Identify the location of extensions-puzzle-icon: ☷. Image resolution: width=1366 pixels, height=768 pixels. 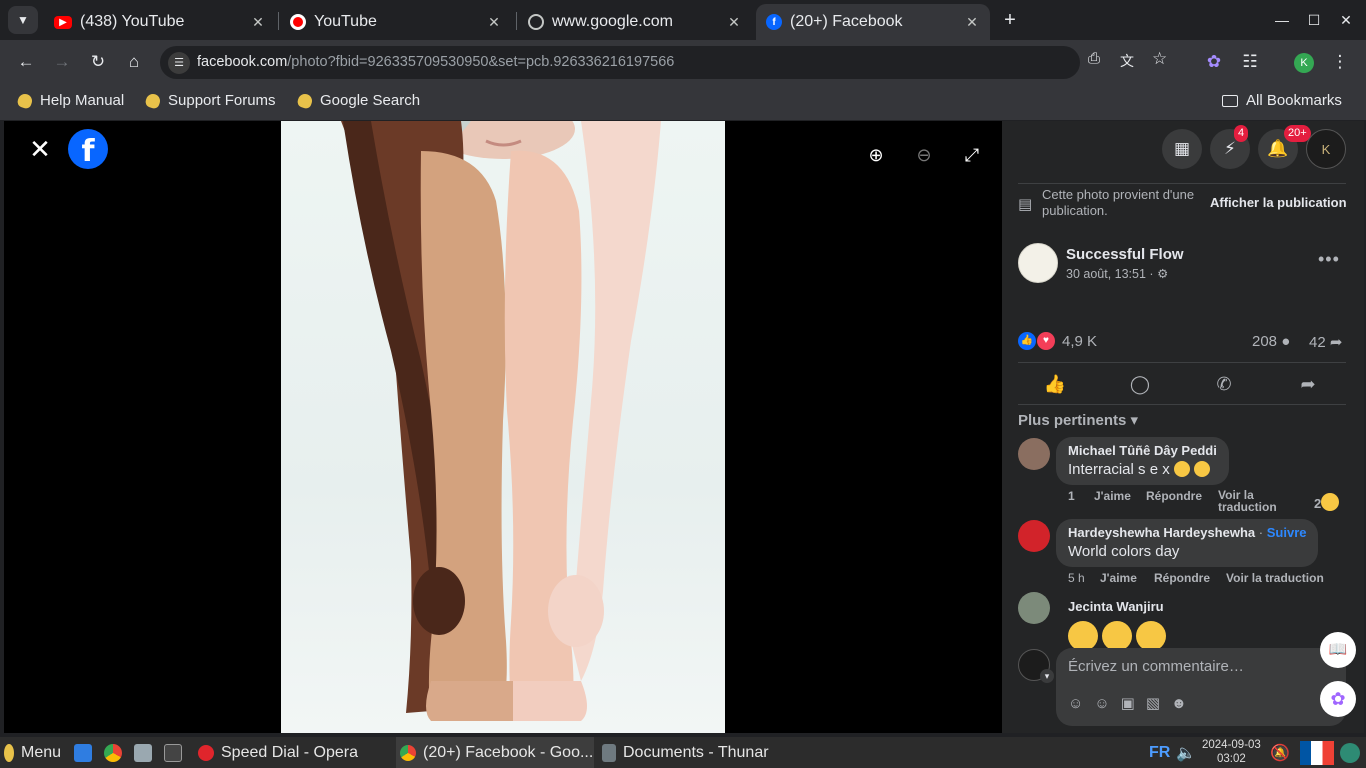
(1250, 62).